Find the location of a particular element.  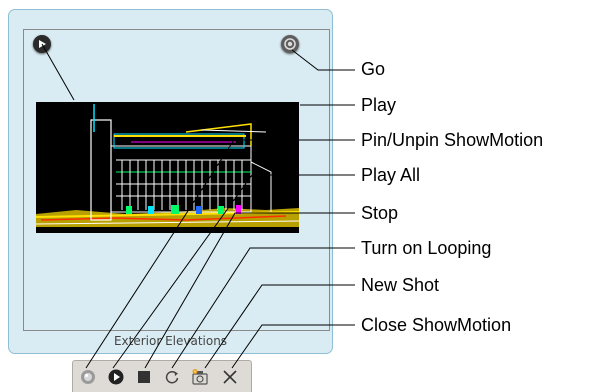

play-all-button is located at coordinates (116, 377).